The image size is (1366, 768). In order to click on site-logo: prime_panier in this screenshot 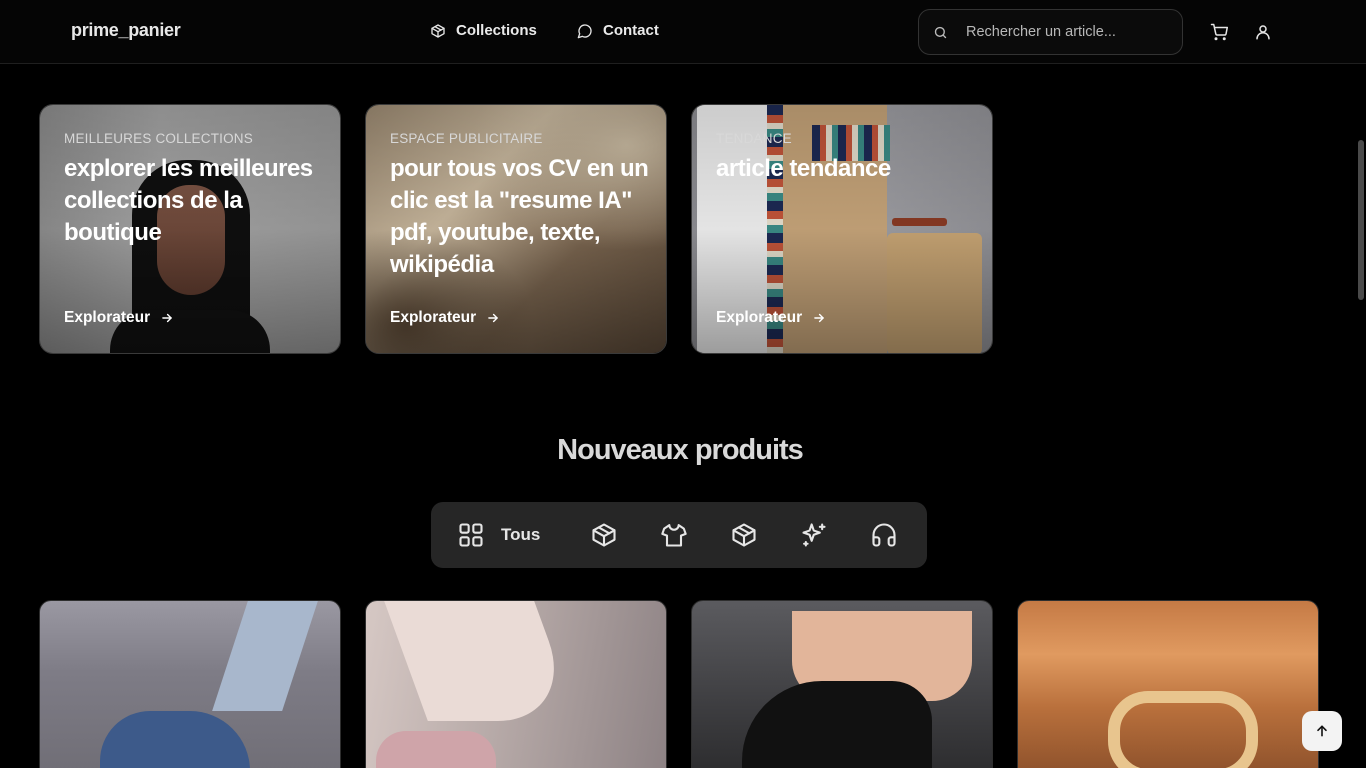, I will do `click(126, 30)`.